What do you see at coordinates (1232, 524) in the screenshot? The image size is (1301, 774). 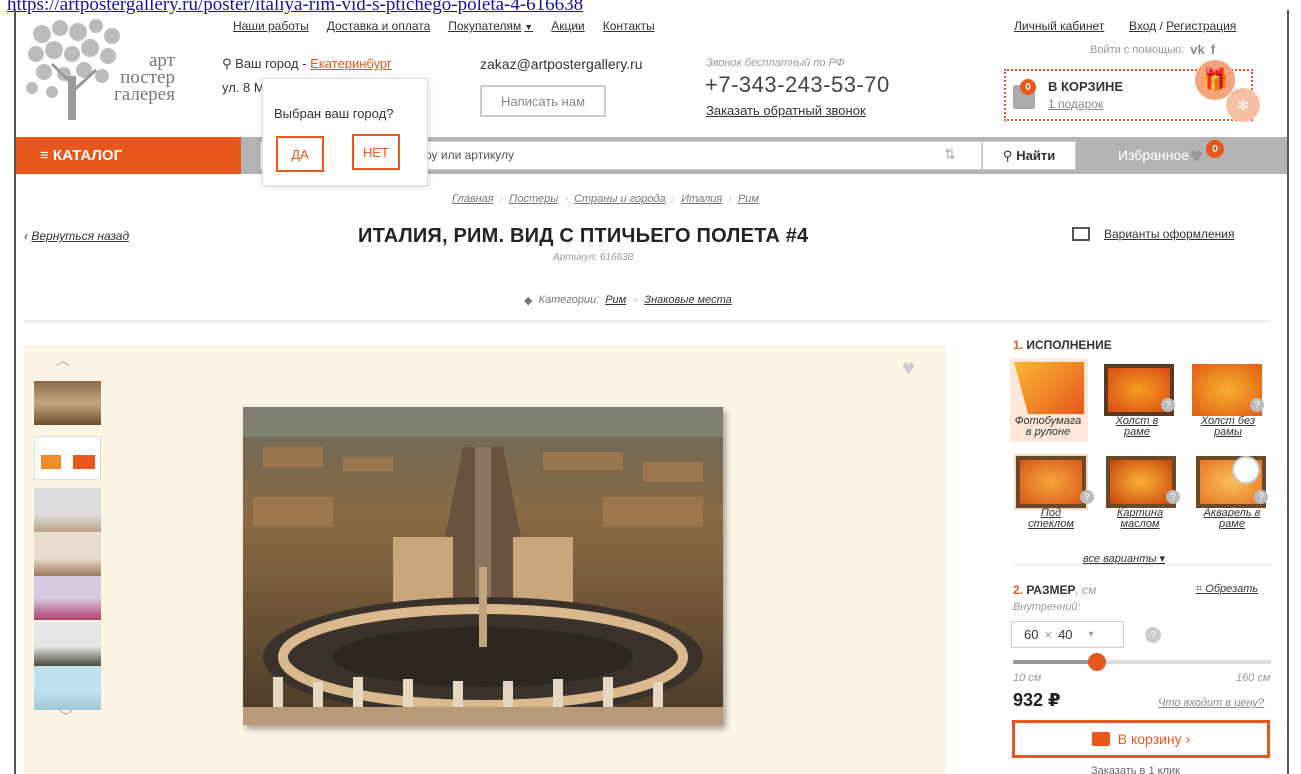 I see `option-label-line2: раме` at bounding box center [1232, 524].